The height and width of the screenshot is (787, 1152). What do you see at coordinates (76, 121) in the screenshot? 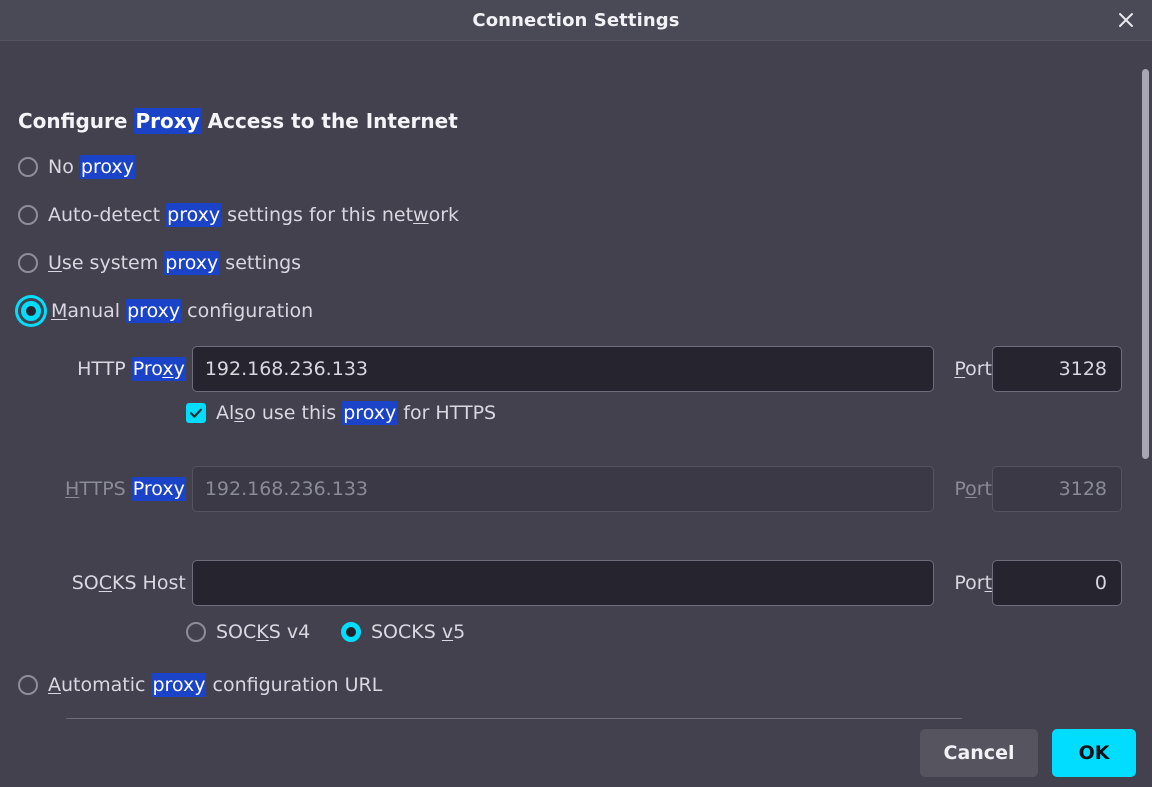
I see `heading-part1: Configure` at bounding box center [76, 121].